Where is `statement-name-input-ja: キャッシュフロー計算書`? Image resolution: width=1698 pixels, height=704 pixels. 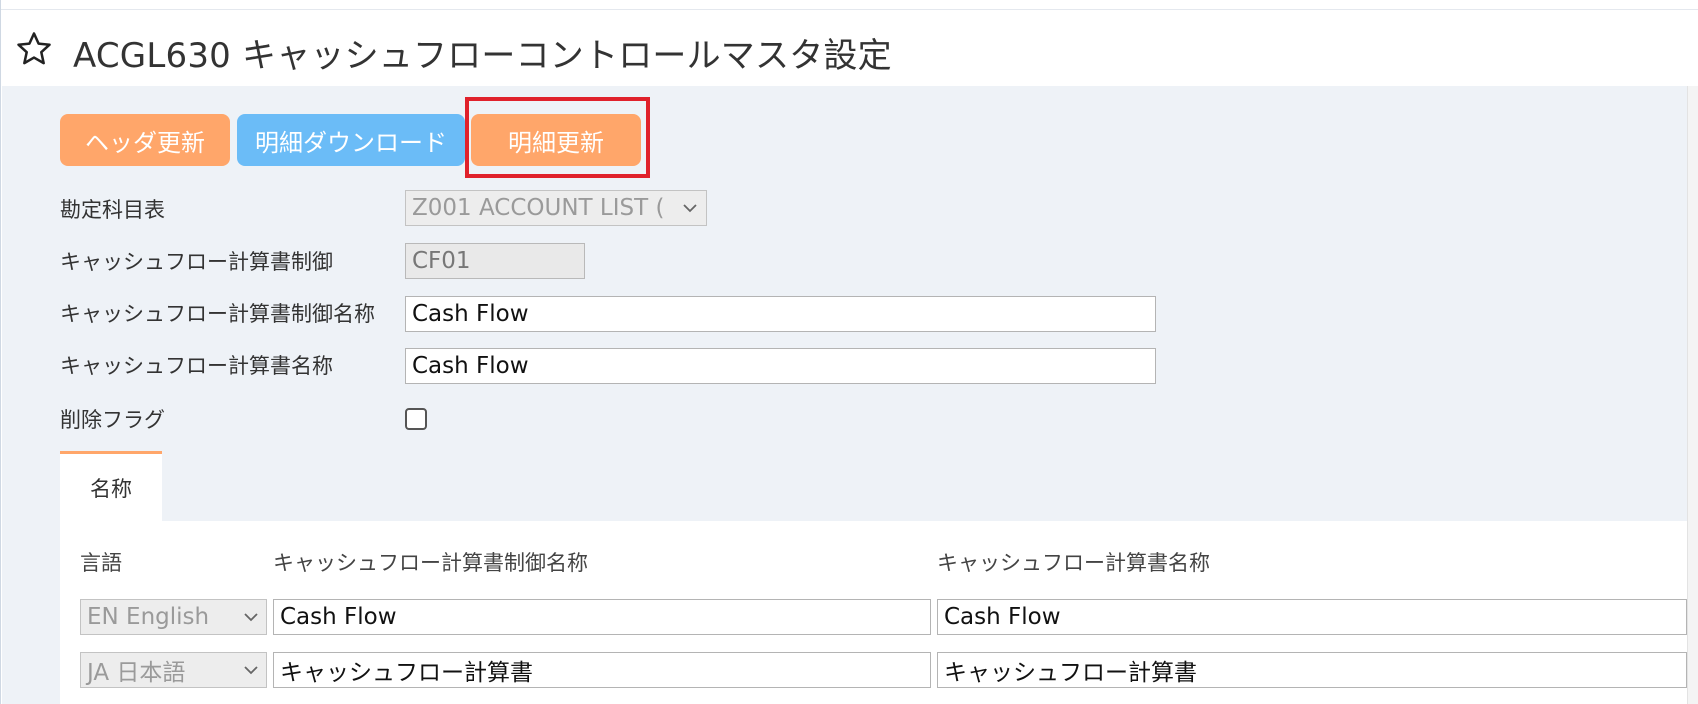
statement-name-input-ja: キャッシュフロー計算書 is located at coordinates (1312, 670).